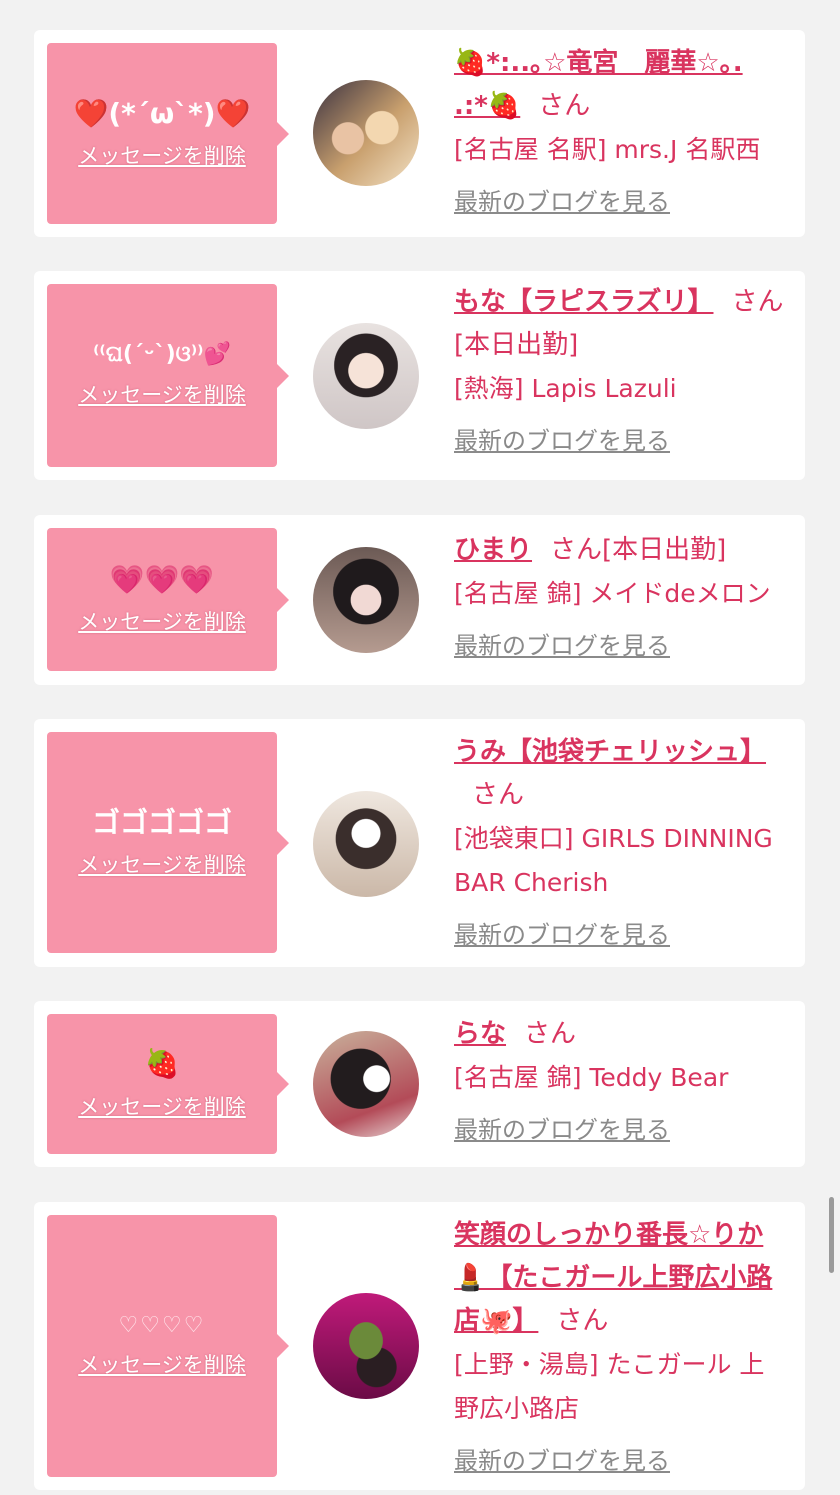 The height and width of the screenshot is (1495, 840). Describe the element at coordinates (168, 1084) in the screenshot. I see `message-box: 🍓 メッセージを削除` at that location.